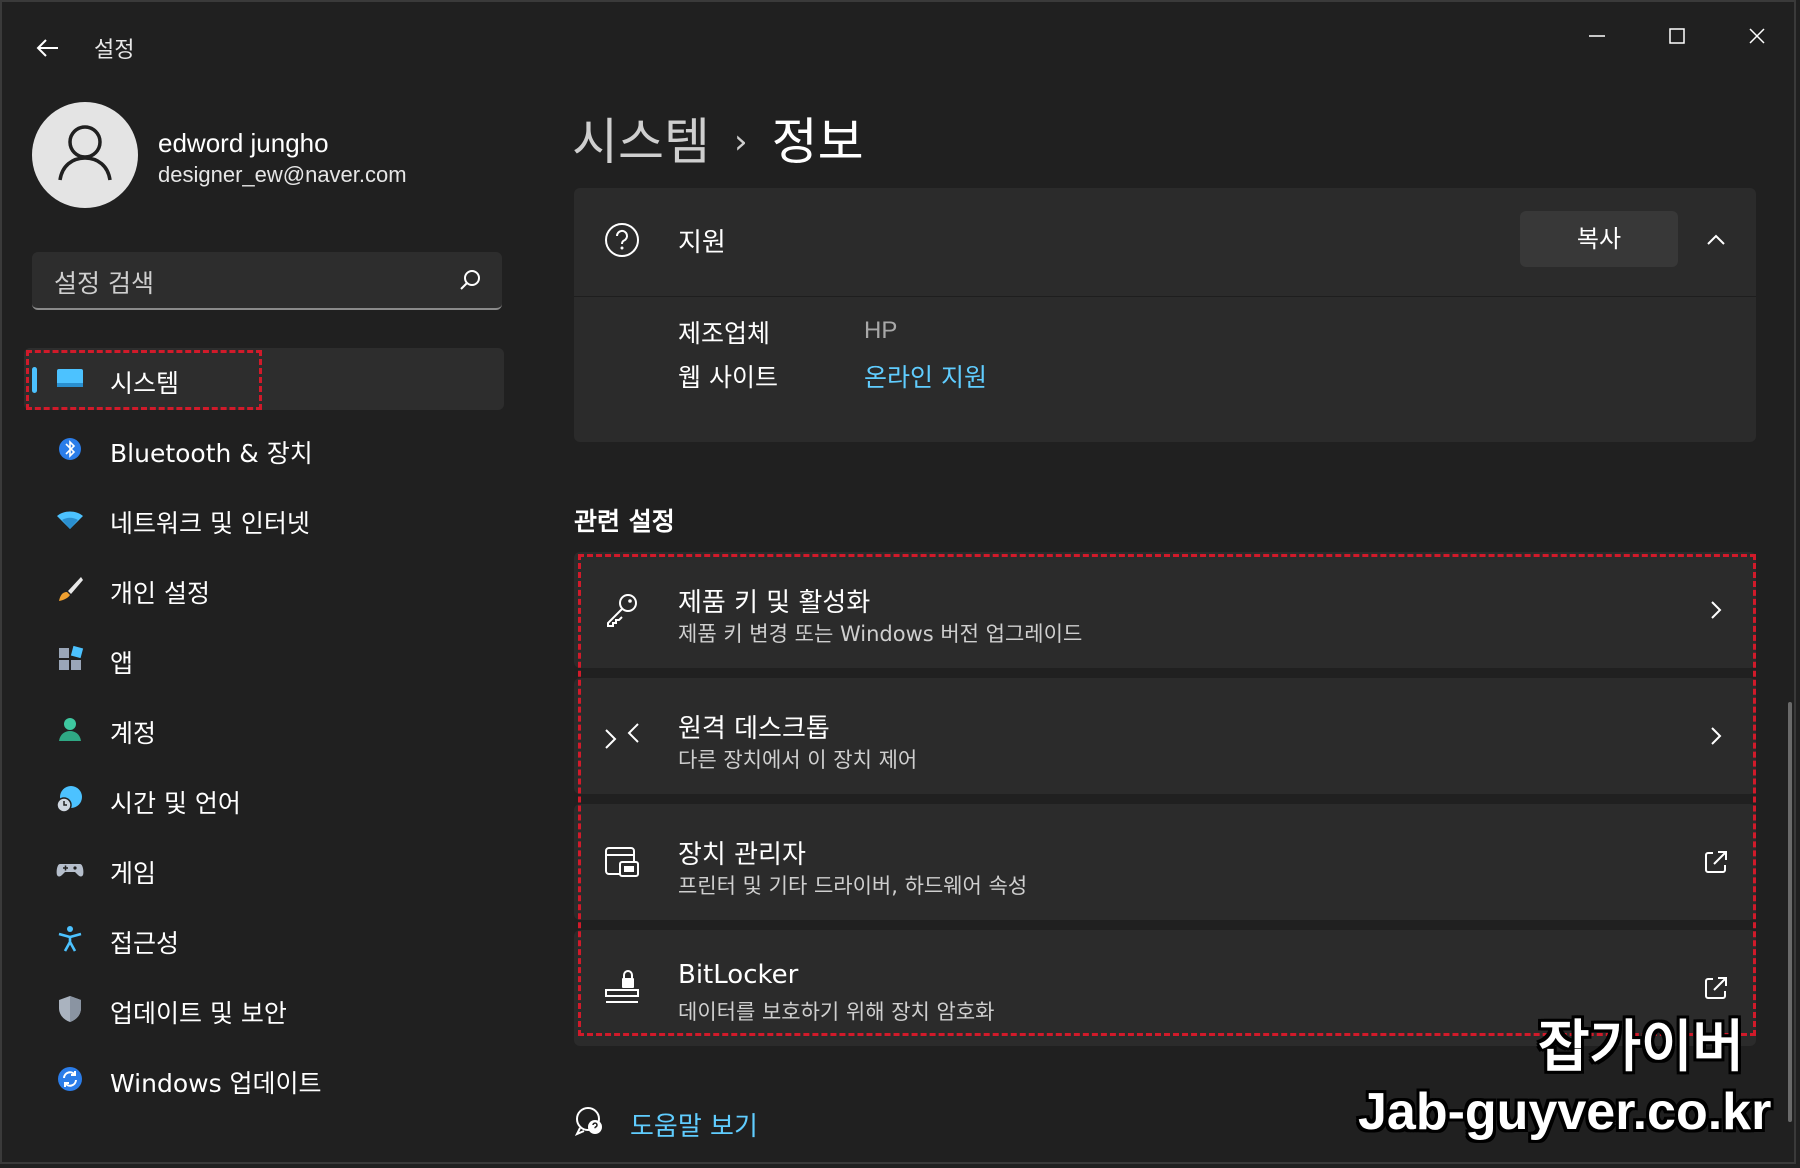  What do you see at coordinates (738, 975) in the screenshot?
I see `related-item-title: BitLocker` at bounding box center [738, 975].